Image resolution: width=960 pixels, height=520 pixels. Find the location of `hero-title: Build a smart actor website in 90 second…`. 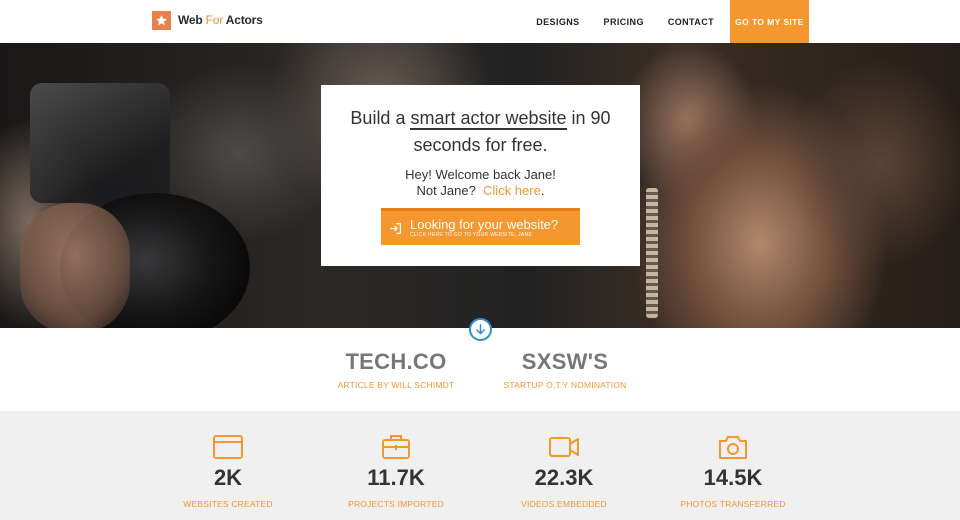

hero-title: Build a smart actor website in 90 second… is located at coordinates (480, 132).